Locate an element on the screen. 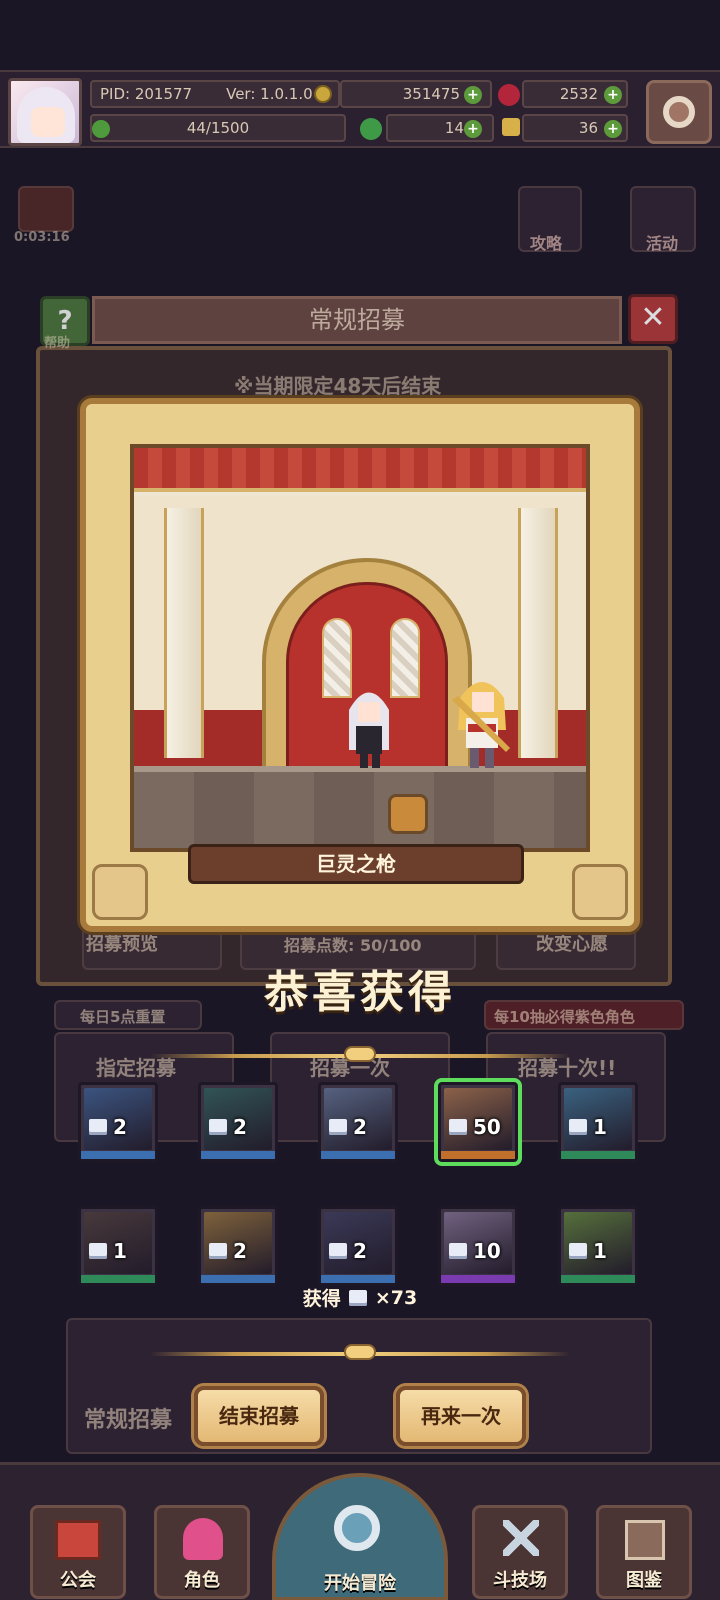  nav-codex-label: 图鉴 is located at coordinates (644, 1580).